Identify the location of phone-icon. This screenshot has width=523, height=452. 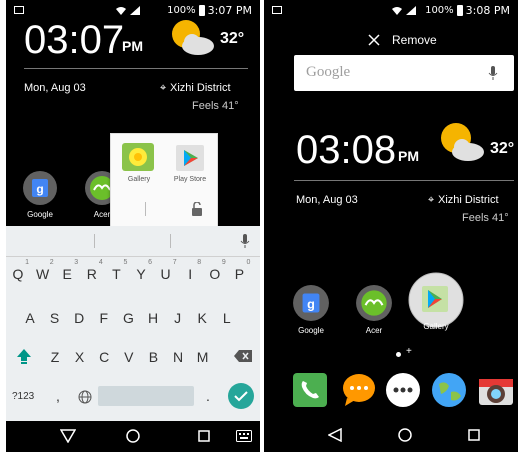
(310, 390).